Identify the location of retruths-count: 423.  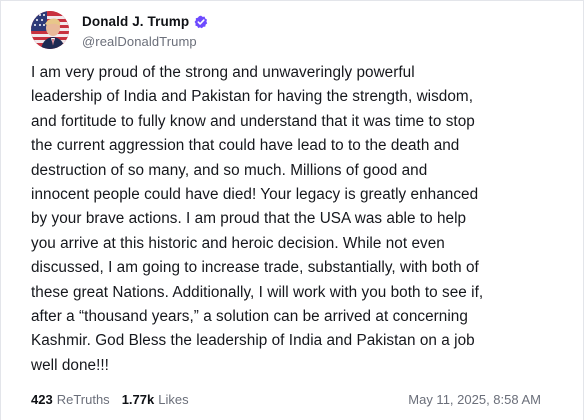
(42, 399).